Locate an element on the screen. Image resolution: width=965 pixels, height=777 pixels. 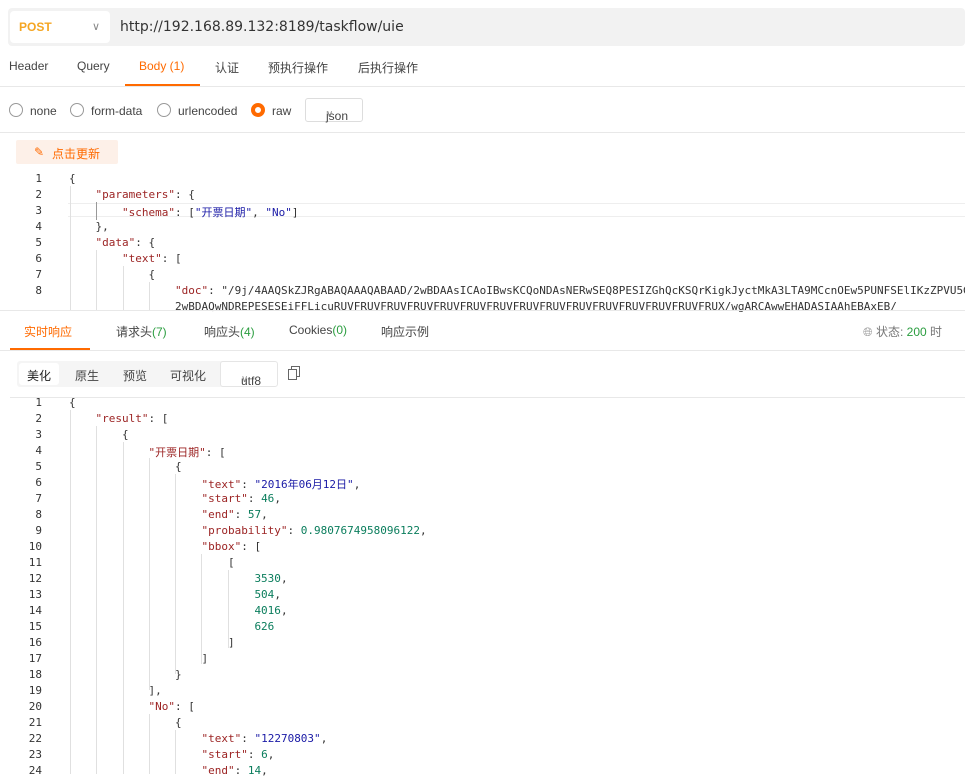
view-raw: 原生 is located at coordinates (87, 375).